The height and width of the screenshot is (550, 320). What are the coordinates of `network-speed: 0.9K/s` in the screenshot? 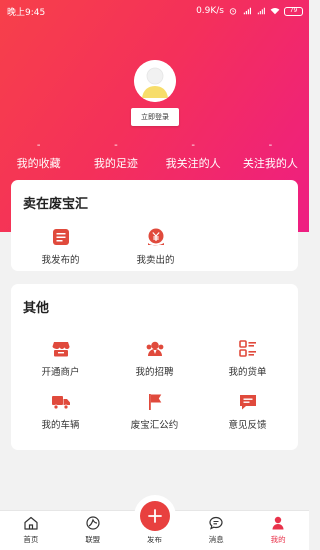 It's located at (210, 11).